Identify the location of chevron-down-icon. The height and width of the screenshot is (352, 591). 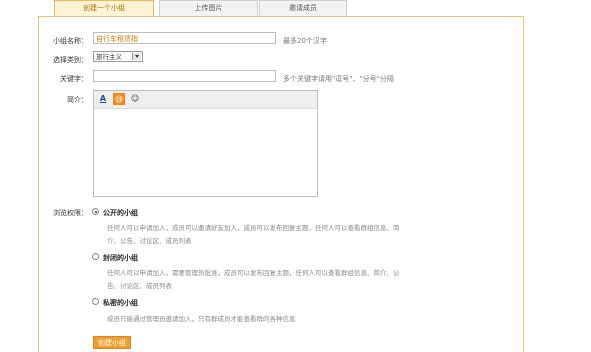
(136, 56).